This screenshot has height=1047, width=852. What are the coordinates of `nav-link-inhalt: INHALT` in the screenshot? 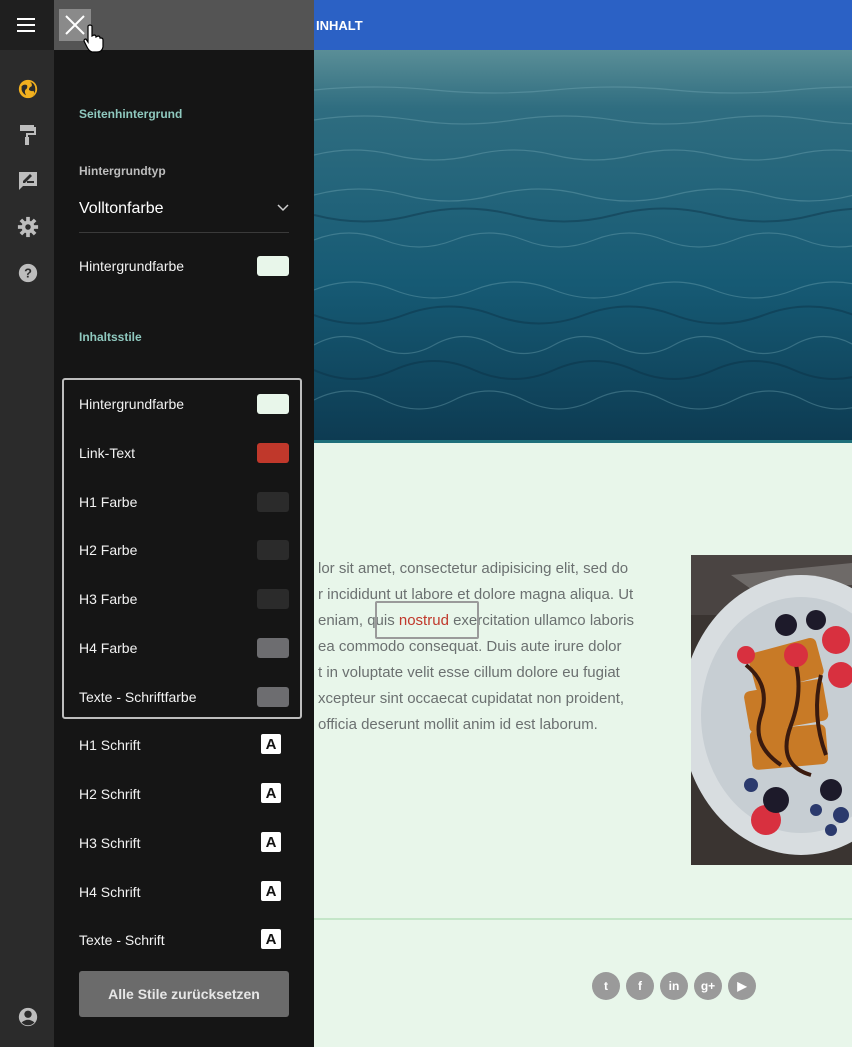 It's located at (339, 25).